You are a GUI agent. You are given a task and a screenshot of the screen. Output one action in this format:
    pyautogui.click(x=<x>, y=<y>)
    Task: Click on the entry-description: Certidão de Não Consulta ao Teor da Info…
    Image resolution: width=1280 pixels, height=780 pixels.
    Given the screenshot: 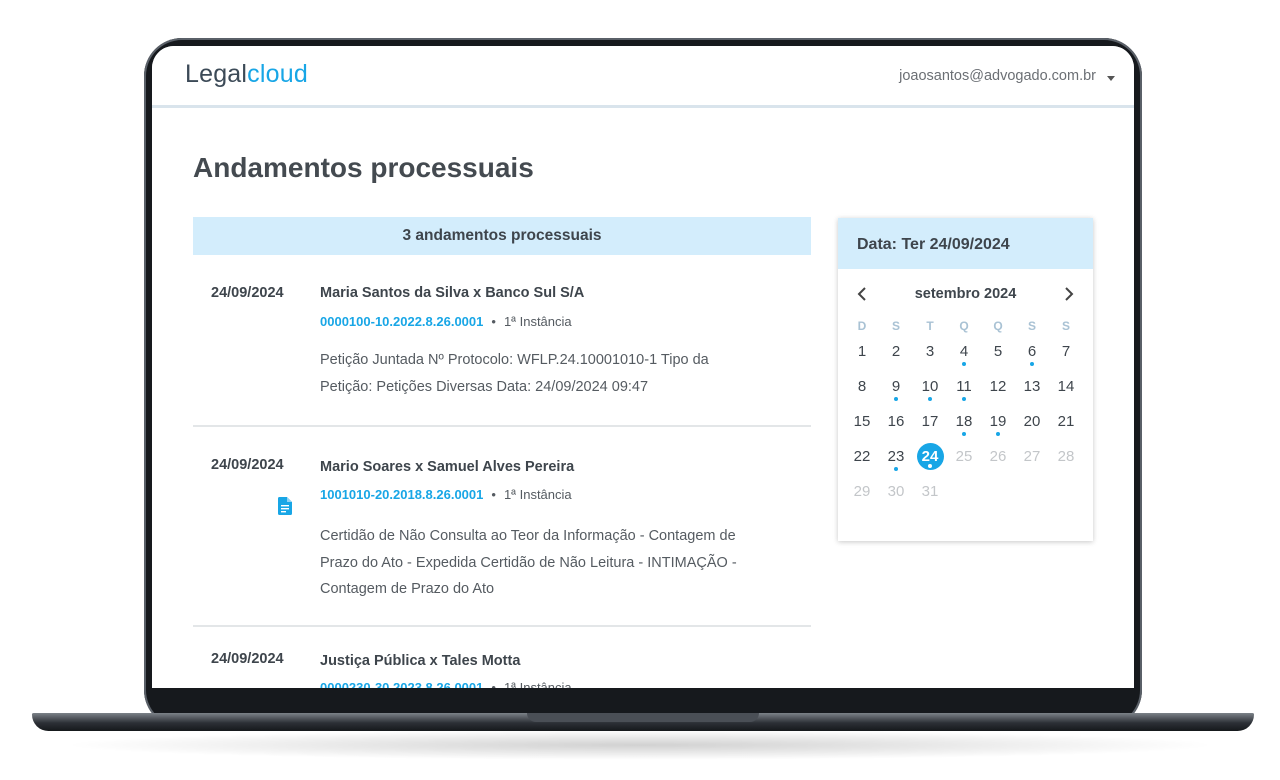 What is the action you would take?
    pyautogui.click(x=545, y=563)
    